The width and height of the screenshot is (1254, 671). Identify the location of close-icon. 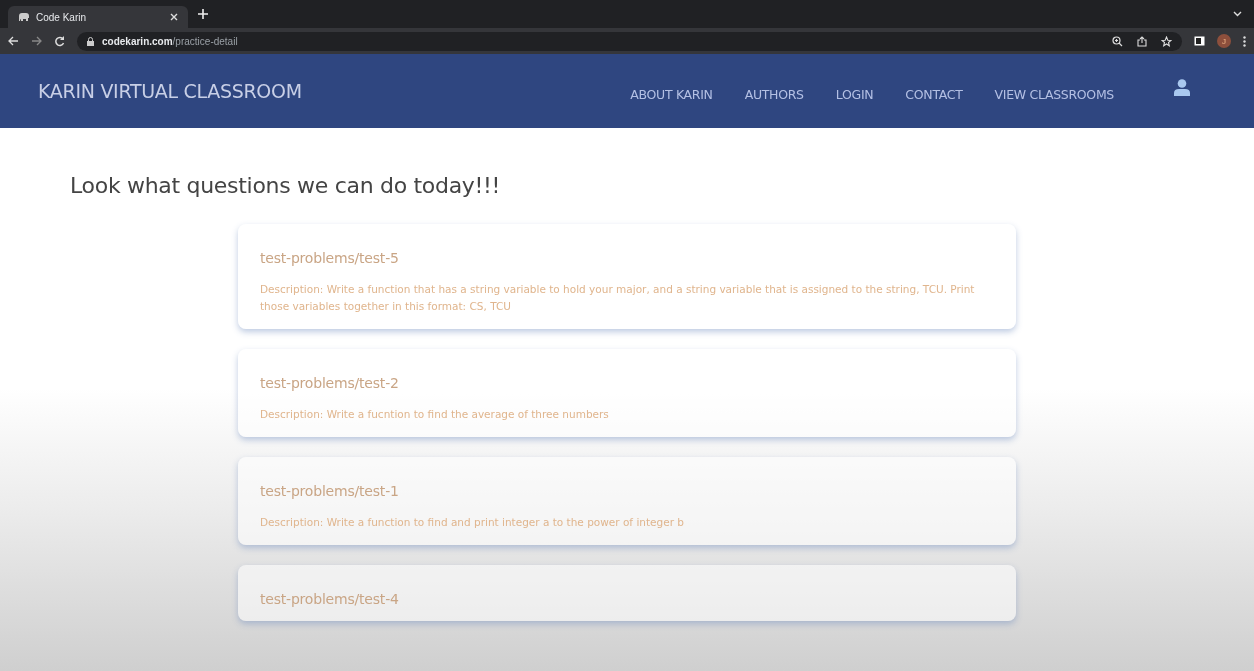
(174, 17).